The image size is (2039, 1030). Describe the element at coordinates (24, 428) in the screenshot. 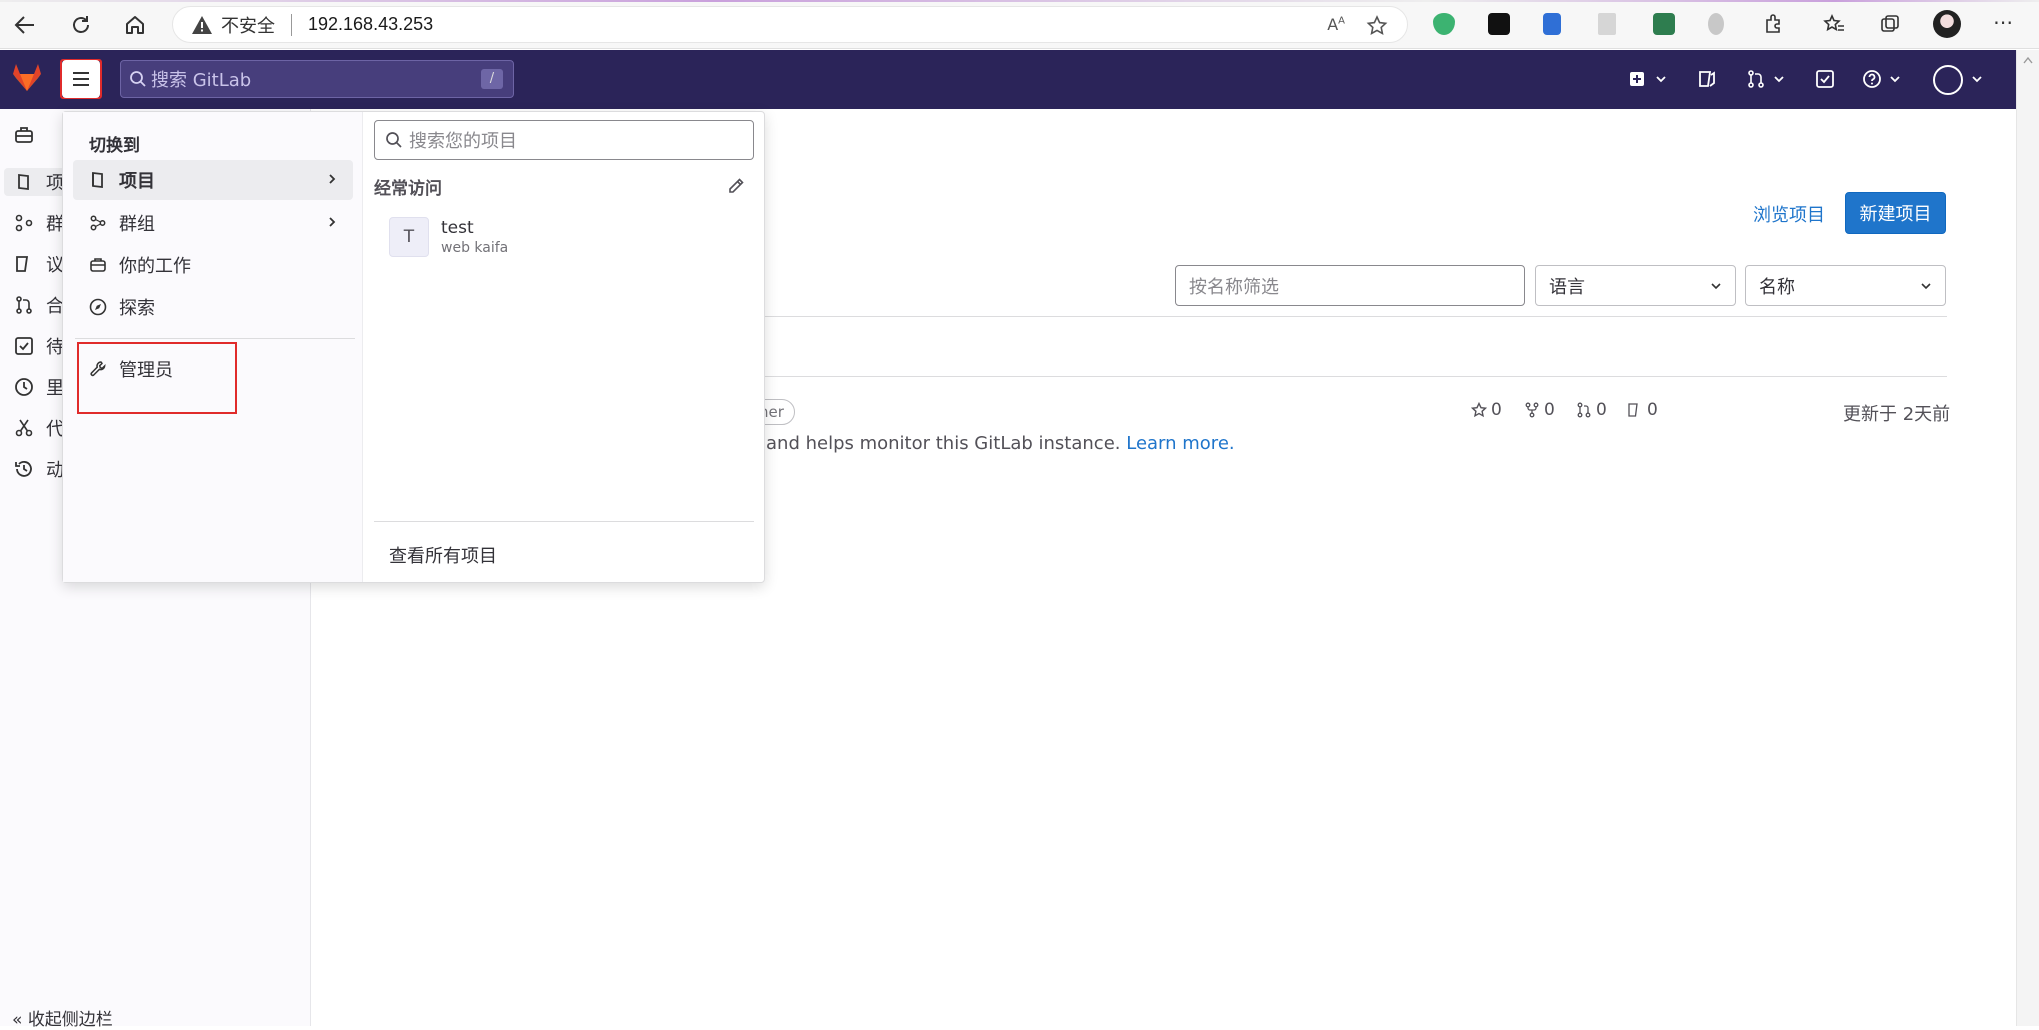

I see `scissors-icon` at that location.